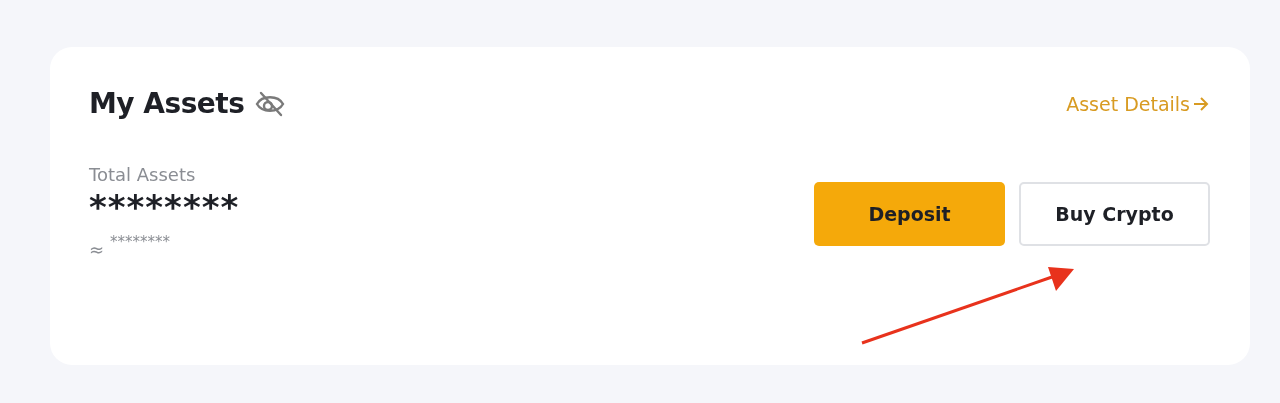 This screenshot has width=1280, height=403. I want to click on approx-sign: ≈, so click(97, 249).